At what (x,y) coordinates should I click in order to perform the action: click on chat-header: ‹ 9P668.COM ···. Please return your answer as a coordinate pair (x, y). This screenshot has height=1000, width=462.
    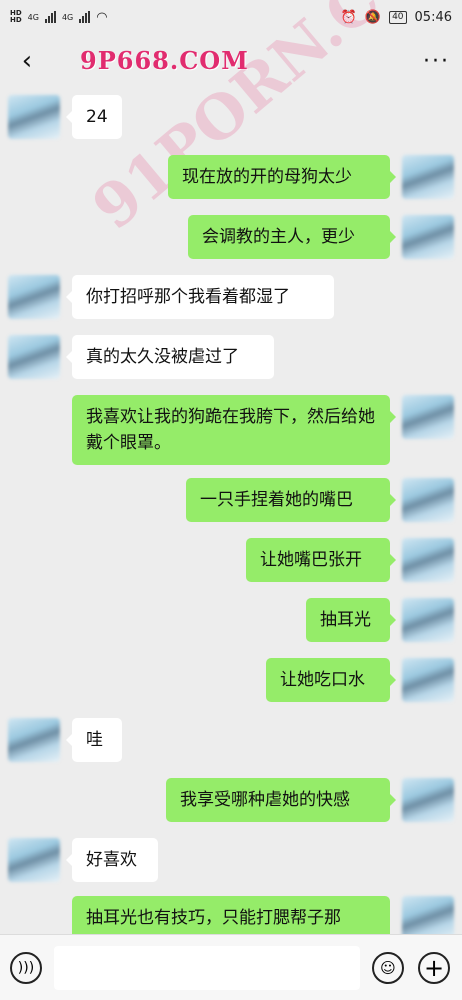
    Looking at the image, I should click on (231, 61).